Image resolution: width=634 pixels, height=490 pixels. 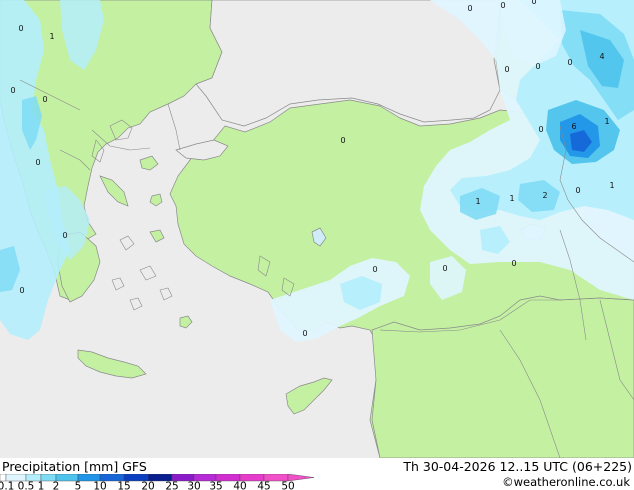 What do you see at coordinates (215, 485) in the screenshot?
I see `legend-tick-label: 35` at bounding box center [215, 485].